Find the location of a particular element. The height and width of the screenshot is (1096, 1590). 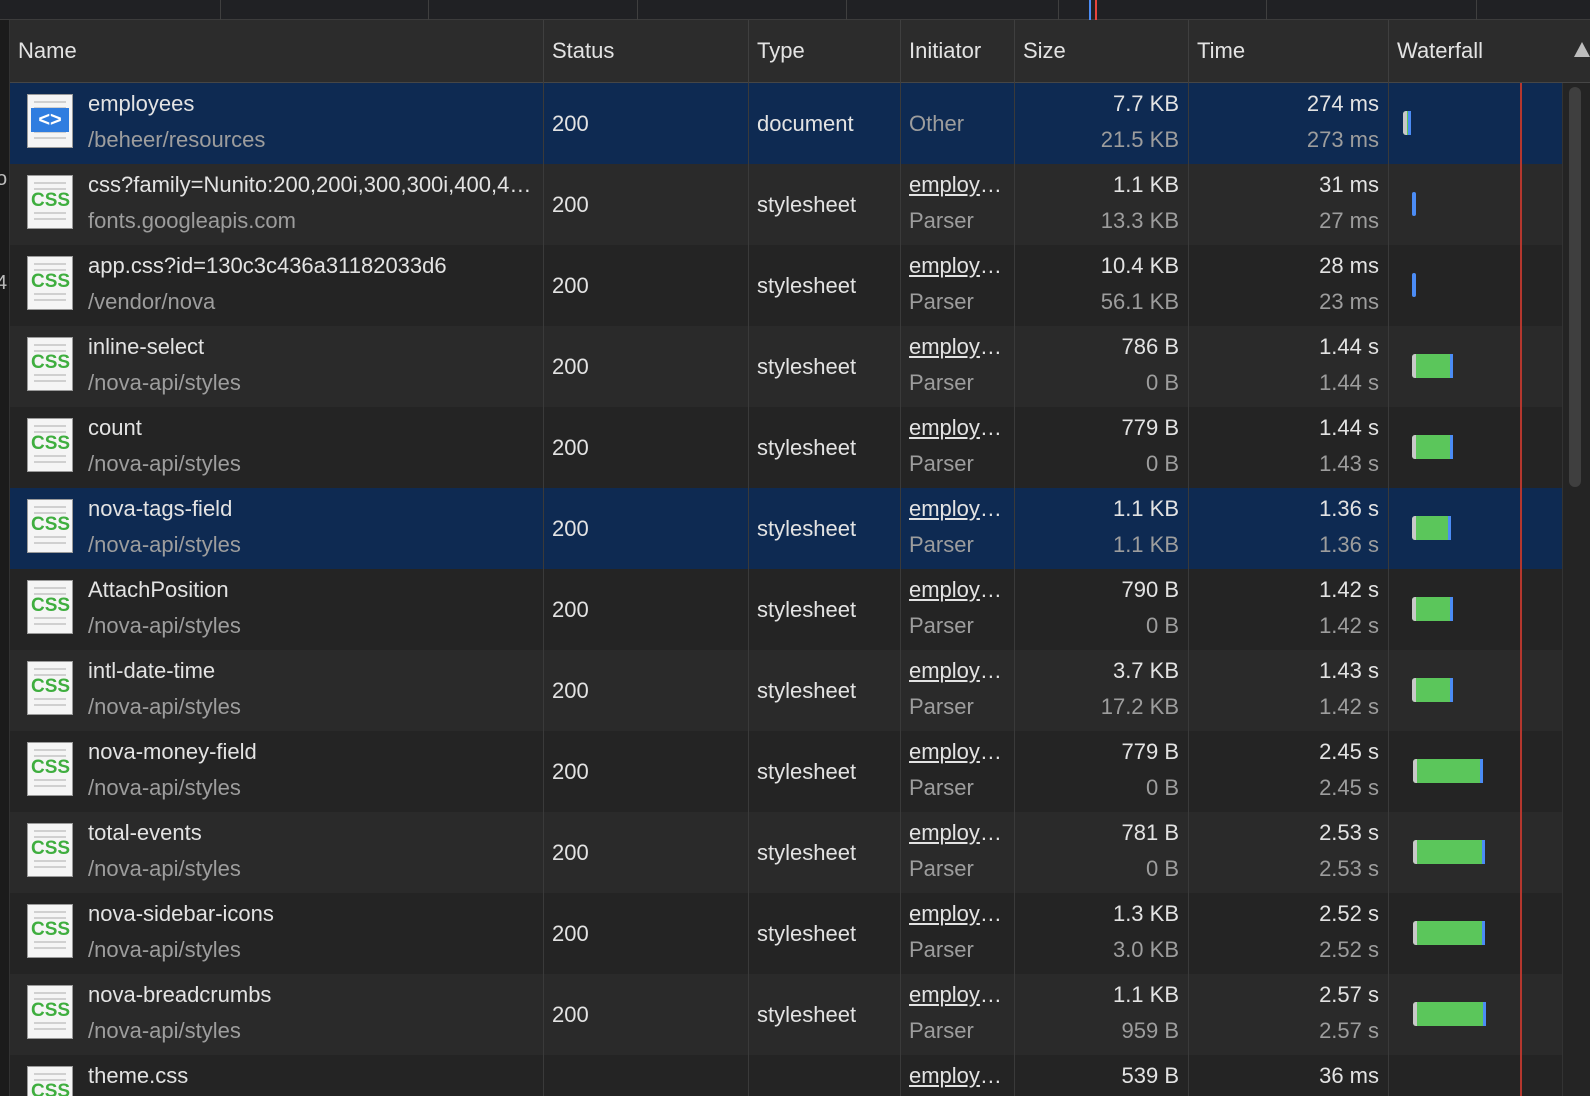

latency: 2.57 s is located at coordinates (1349, 1030).